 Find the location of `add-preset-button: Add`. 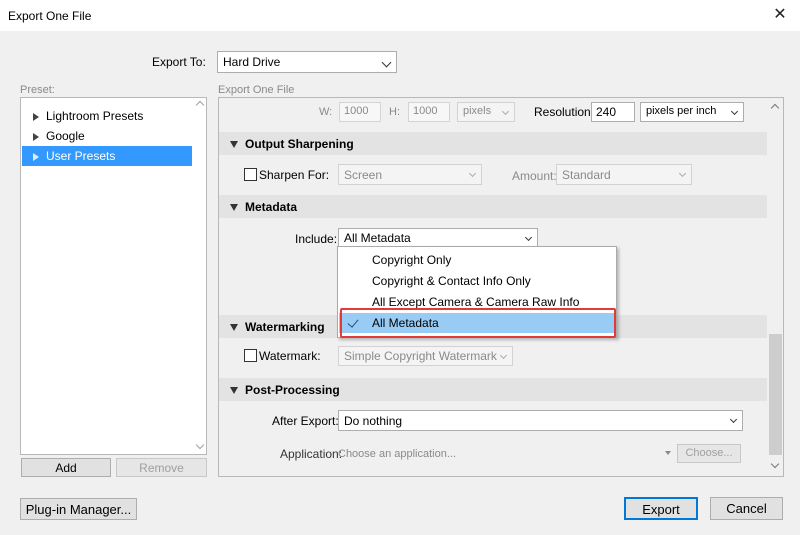

add-preset-button: Add is located at coordinates (66, 467).